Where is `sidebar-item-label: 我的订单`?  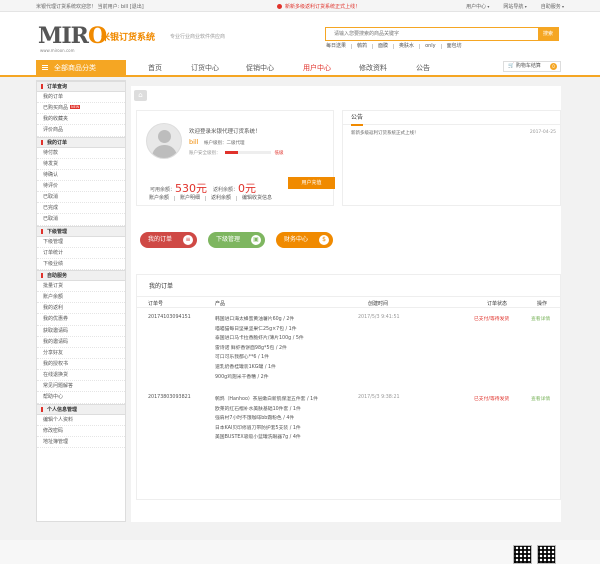
sidebar-item-label: 我的订单 is located at coordinates (53, 97).